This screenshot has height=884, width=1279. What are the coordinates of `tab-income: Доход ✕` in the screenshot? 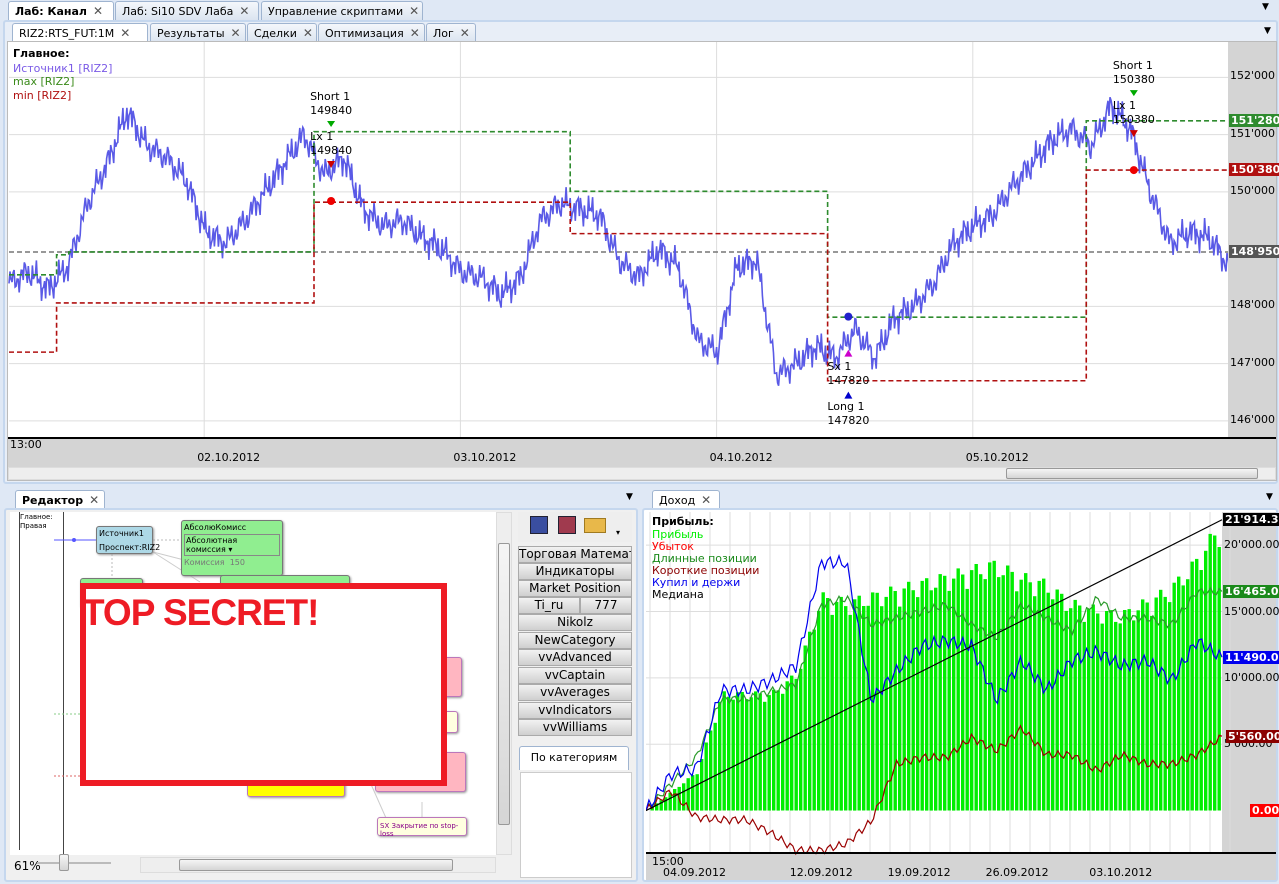 It's located at (686, 499).